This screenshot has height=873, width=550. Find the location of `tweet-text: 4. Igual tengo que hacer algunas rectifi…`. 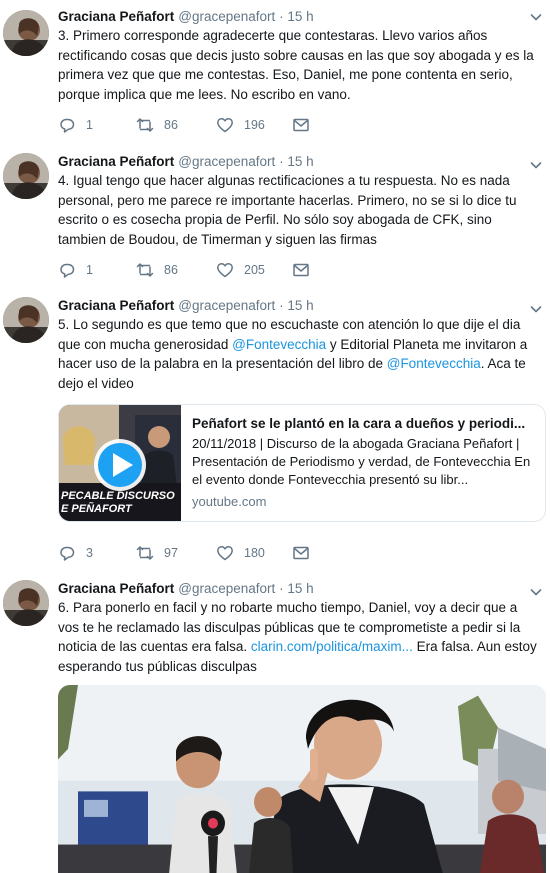

tweet-text: 4. Igual tengo que hacer algunas rectifi… is located at coordinates (287, 210).